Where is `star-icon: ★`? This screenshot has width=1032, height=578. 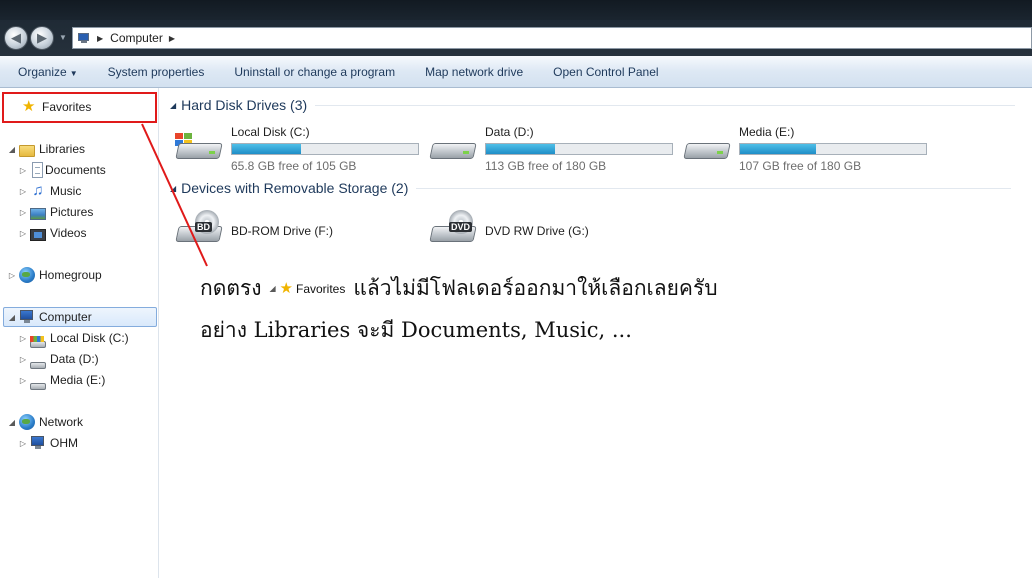 star-icon: ★ is located at coordinates (286, 288).